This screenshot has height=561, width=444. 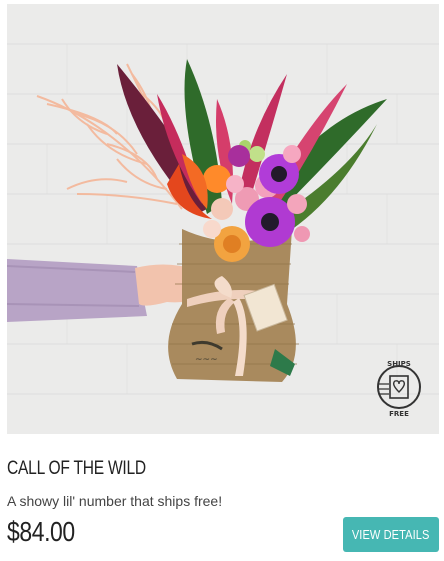 I want to click on product-description: A showy lil' number that ships free!, so click(x=115, y=501).